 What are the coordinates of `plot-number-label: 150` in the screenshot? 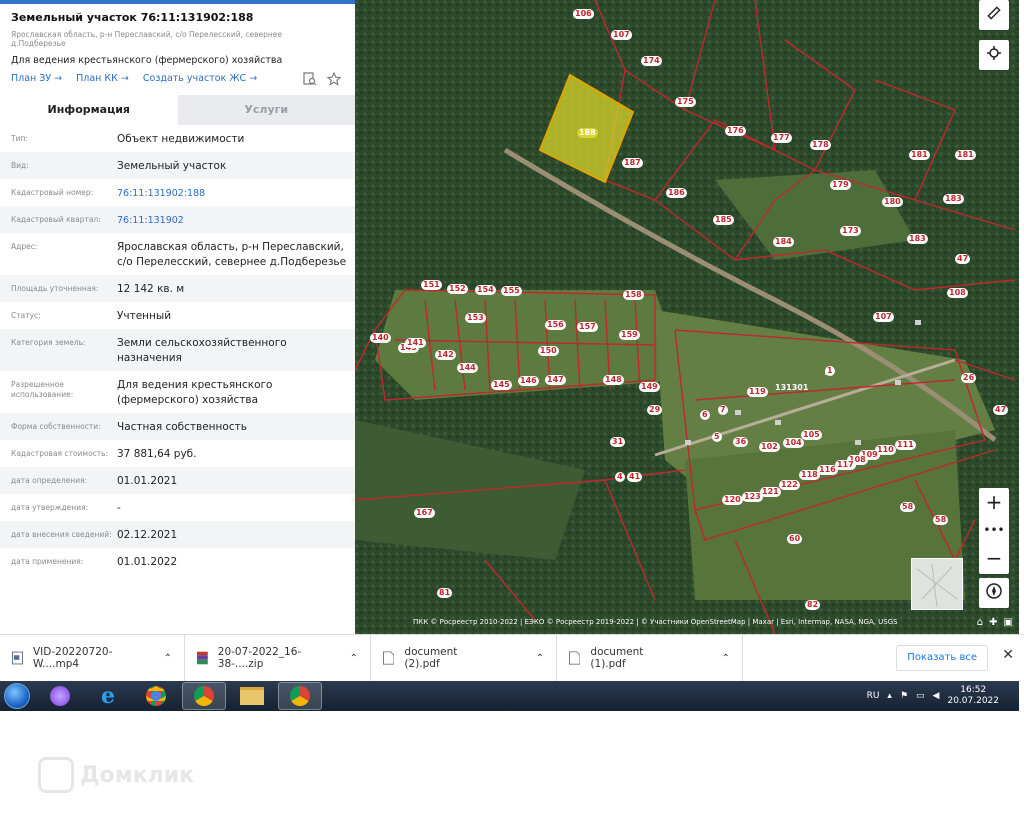 It's located at (548, 351).